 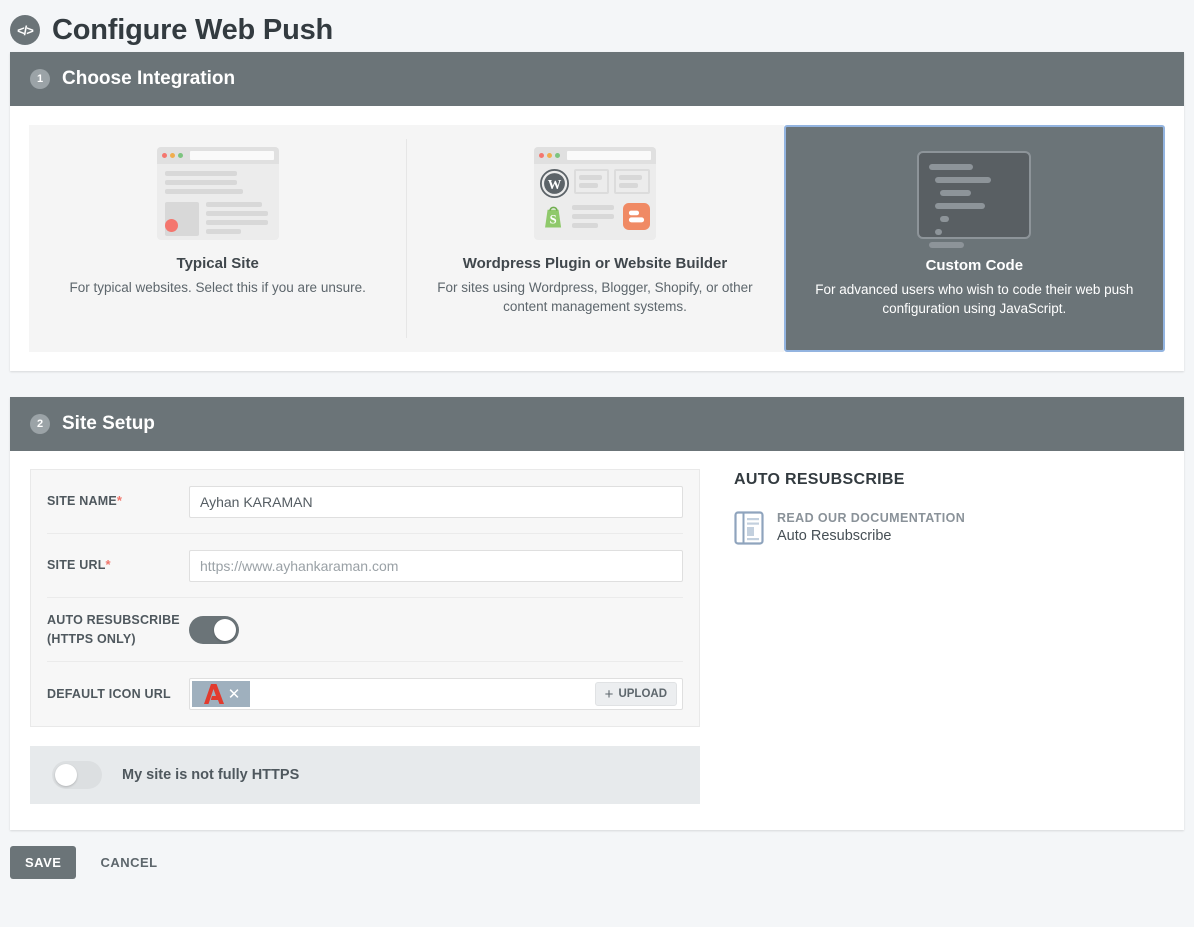 I want to click on site-name-label-text: SITE NAME, so click(x=82, y=501).